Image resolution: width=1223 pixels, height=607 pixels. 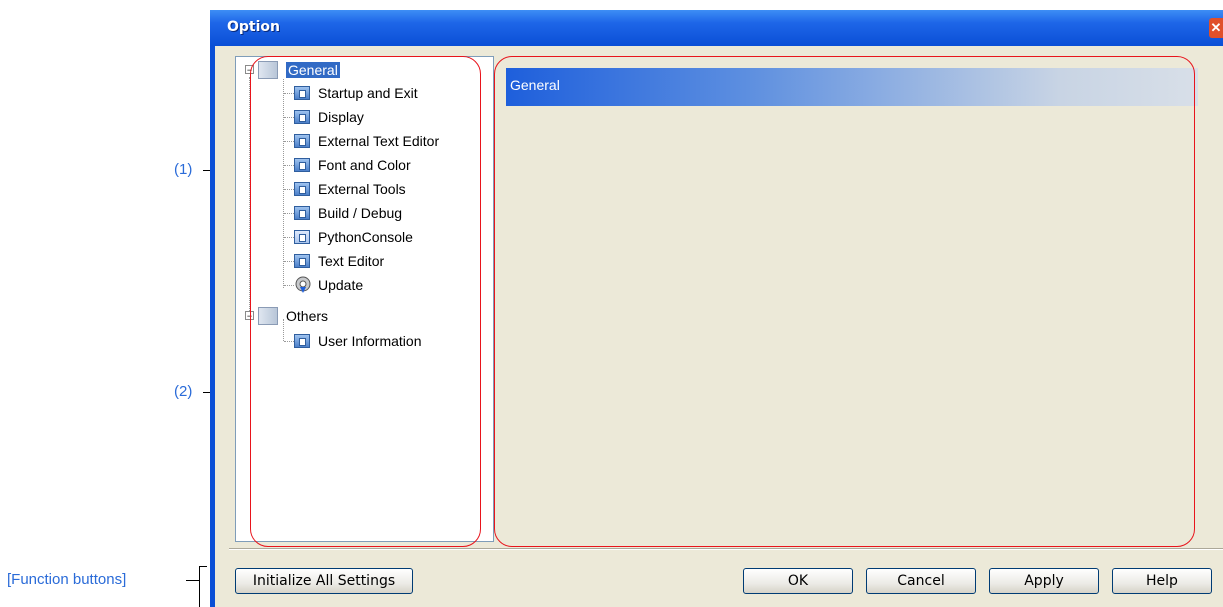 I want to click on initialize-all-settings-button: Initialize All Settings, so click(x=324, y=581).